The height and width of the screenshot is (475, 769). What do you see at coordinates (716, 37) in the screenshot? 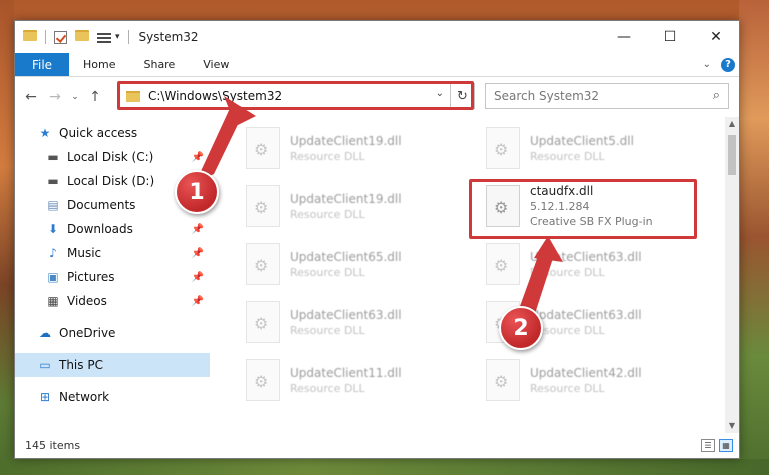
I see `close-button: ✕` at bounding box center [716, 37].